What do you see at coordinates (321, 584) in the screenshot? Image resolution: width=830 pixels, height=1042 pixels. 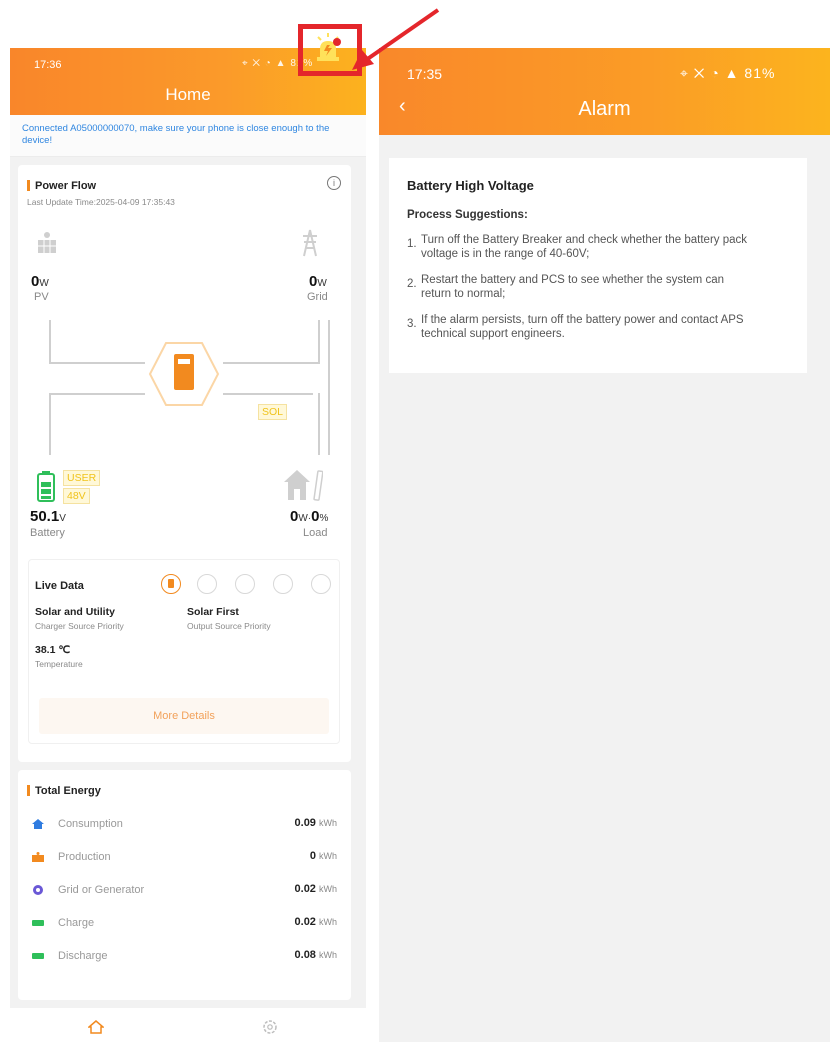 I see `grid-tab-icon` at bounding box center [321, 584].